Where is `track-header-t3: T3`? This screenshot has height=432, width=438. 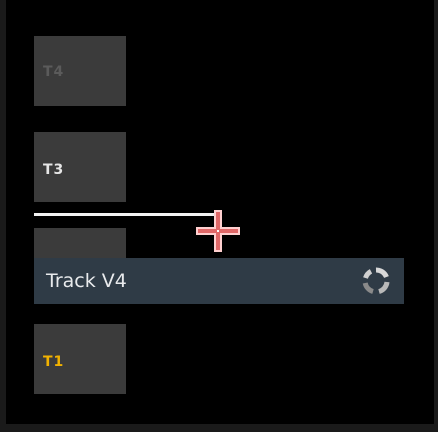 track-header-t3: T3 is located at coordinates (80, 167).